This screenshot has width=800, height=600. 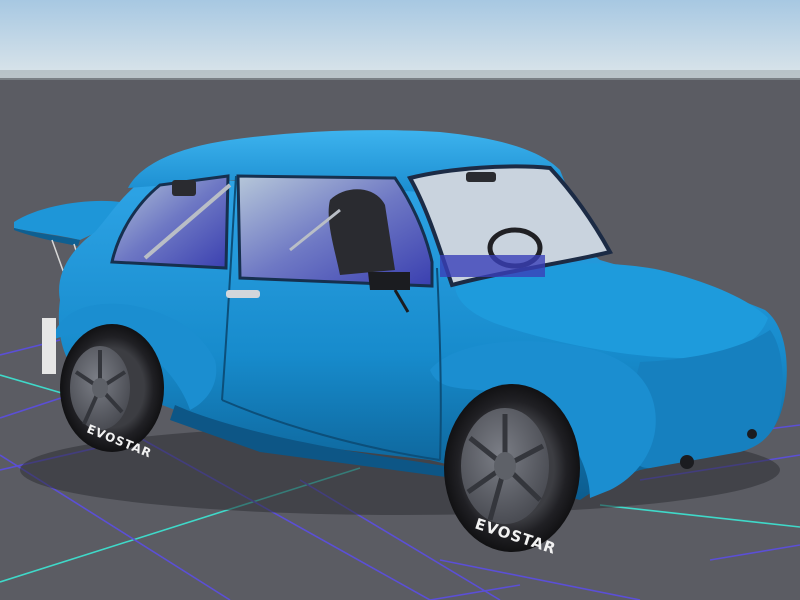 I want to click on dashboard, so click(x=492, y=266).